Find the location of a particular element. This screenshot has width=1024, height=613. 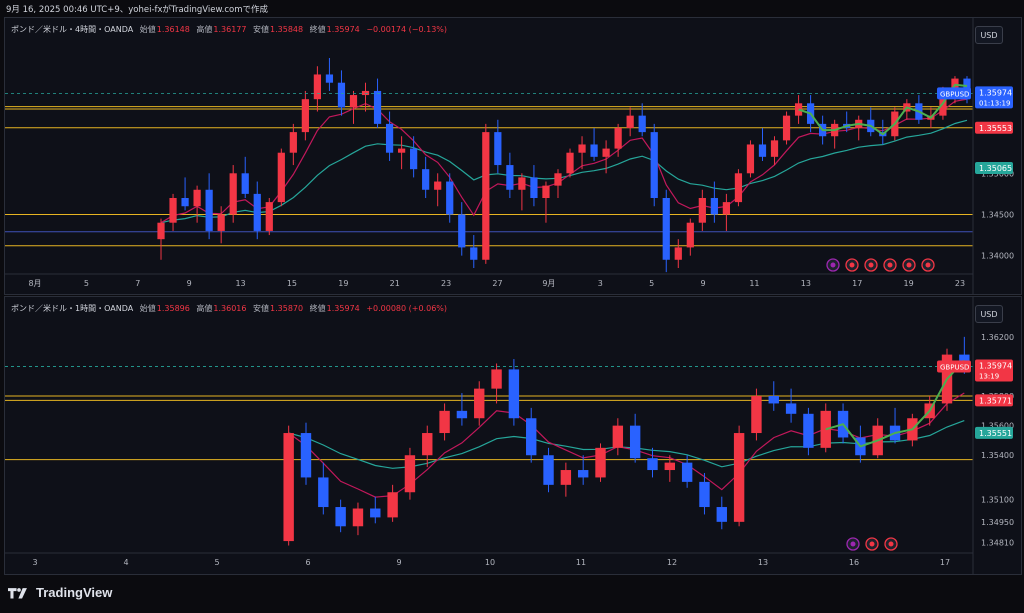

open-value: 1.35896 is located at coordinates (173, 308).